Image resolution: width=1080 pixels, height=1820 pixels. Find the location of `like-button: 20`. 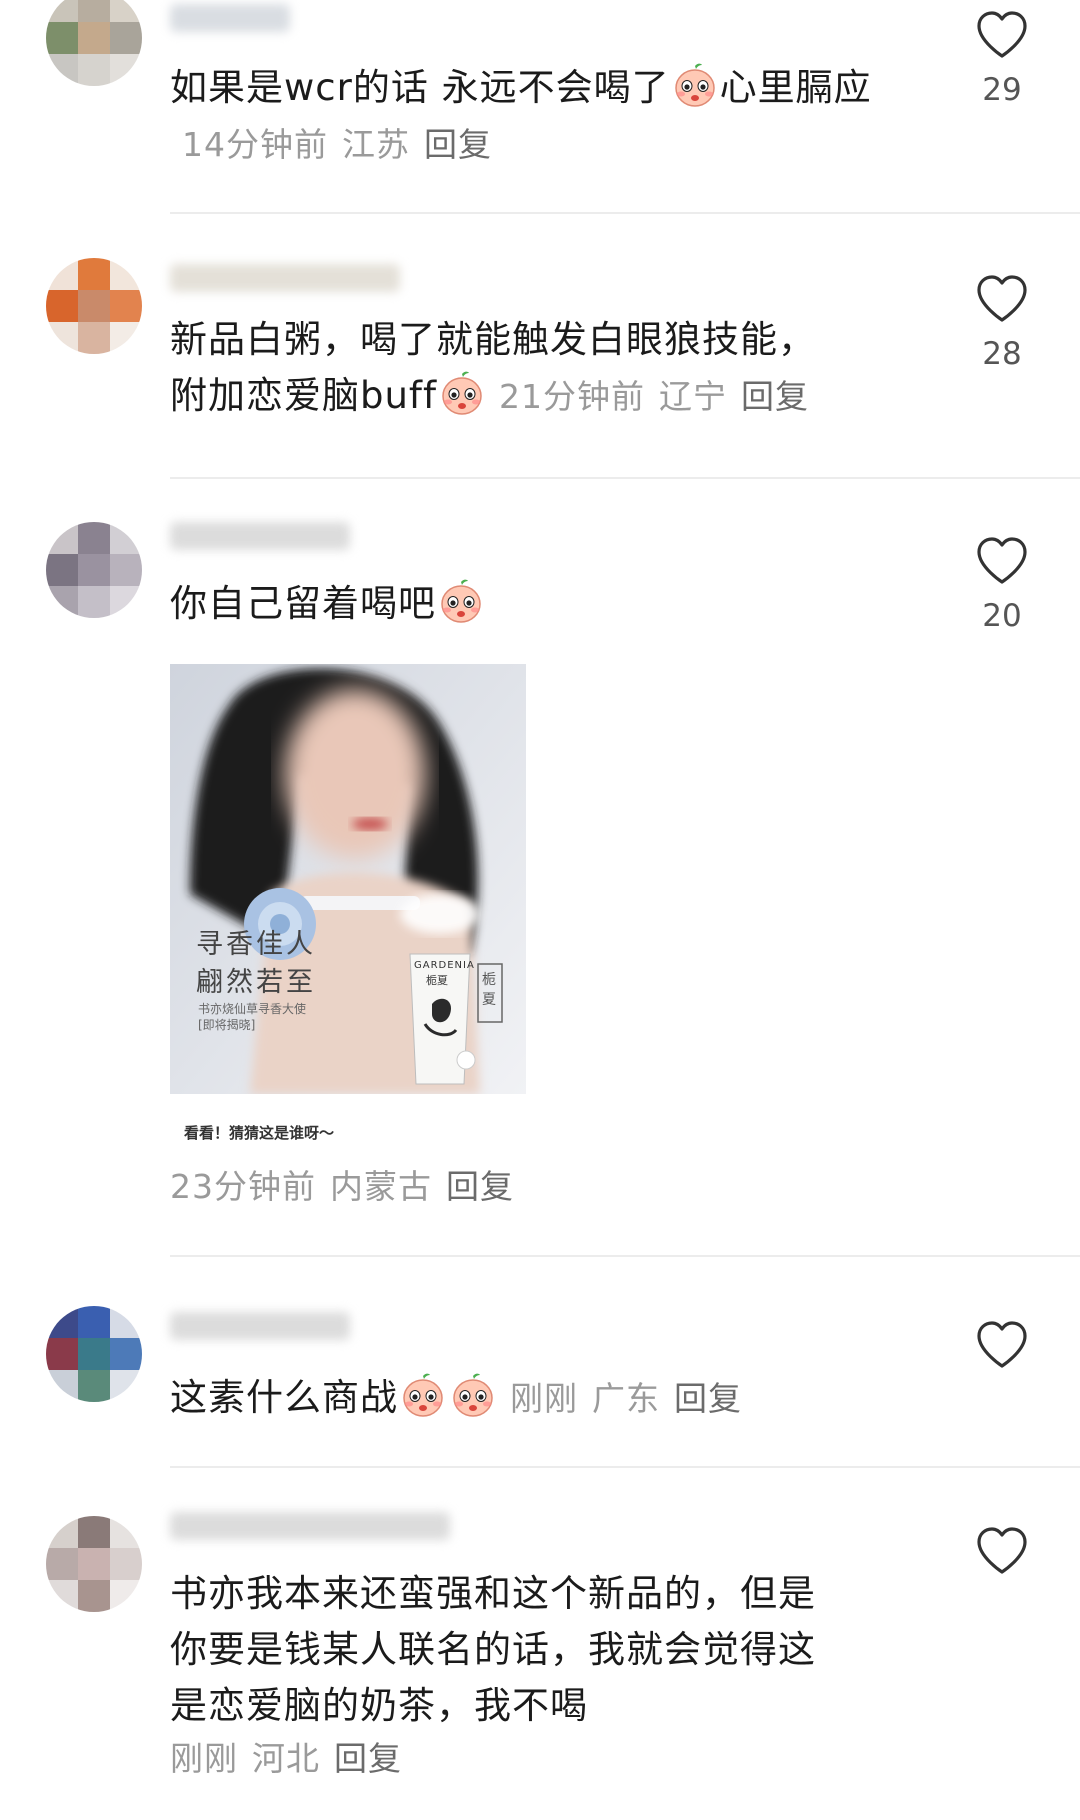

like-button: 20 is located at coordinates (1002, 585).